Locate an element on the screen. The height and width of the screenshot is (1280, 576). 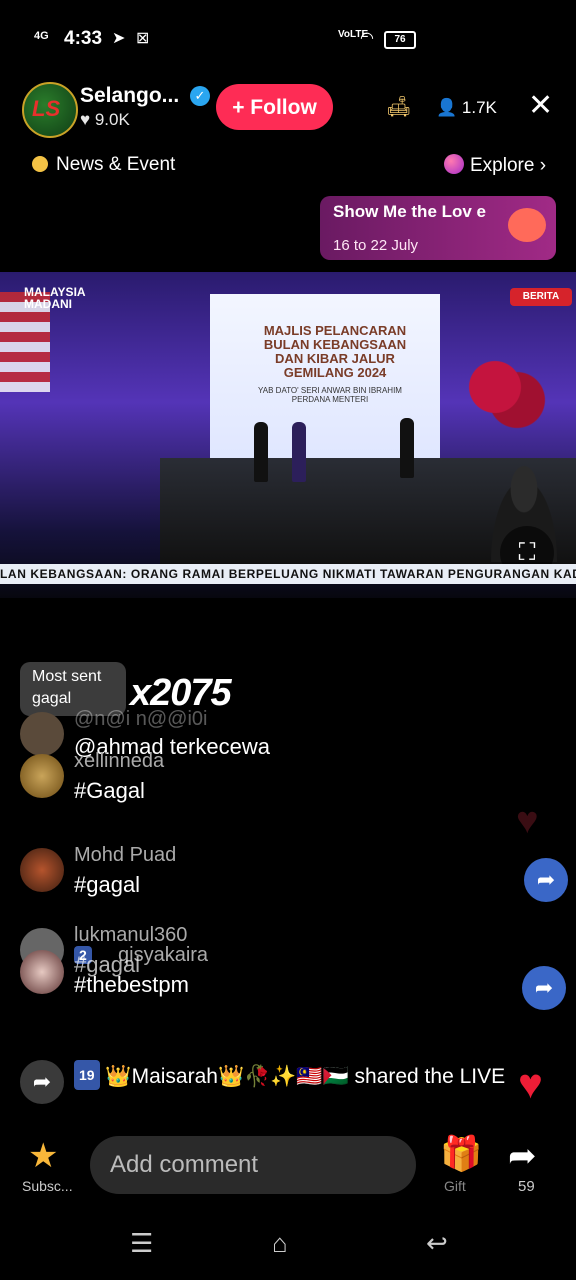
gift-icon: 🎁 is located at coordinates (461, 1154).